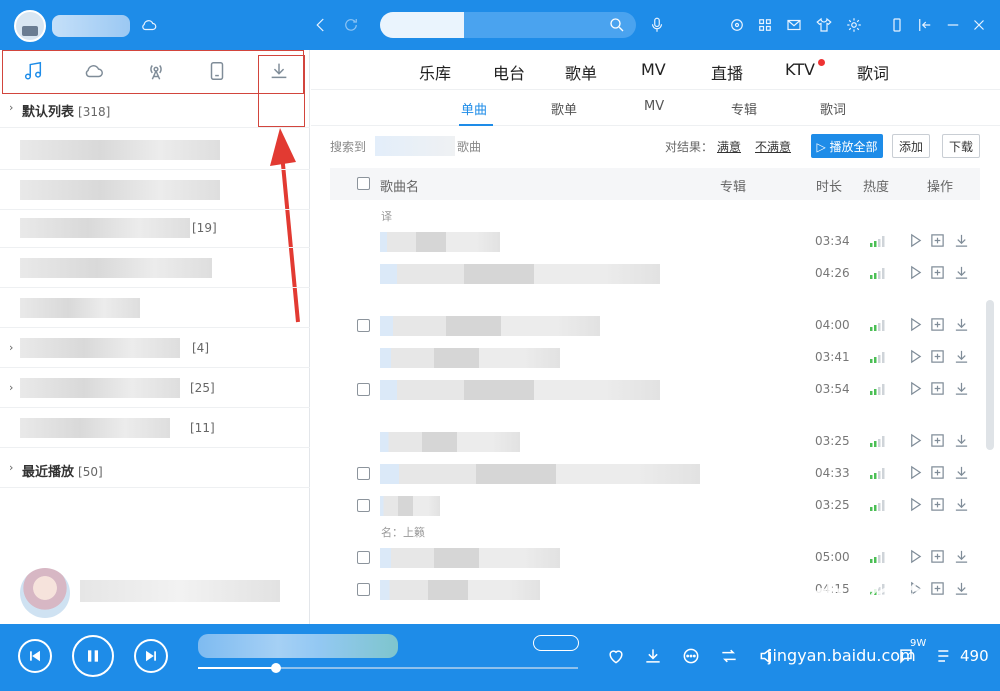 The height and width of the screenshot is (691, 1000). What do you see at coordinates (765, 25) in the screenshot?
I see `apps-grid-icon` at bounding box center [765, 25].